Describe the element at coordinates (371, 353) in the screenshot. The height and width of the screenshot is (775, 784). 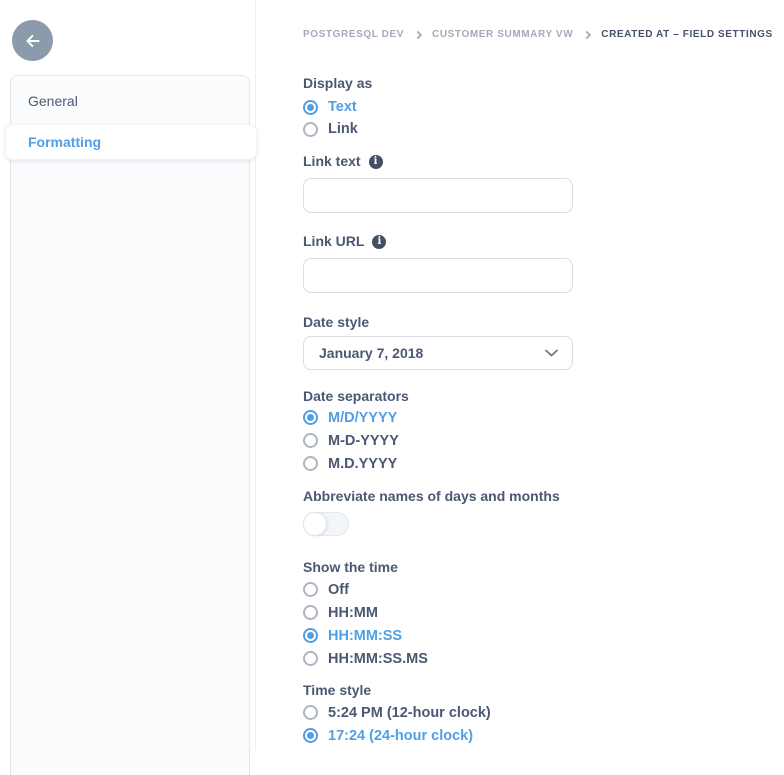
I see `date-style-selected-value: January 7, 2018` at that location.